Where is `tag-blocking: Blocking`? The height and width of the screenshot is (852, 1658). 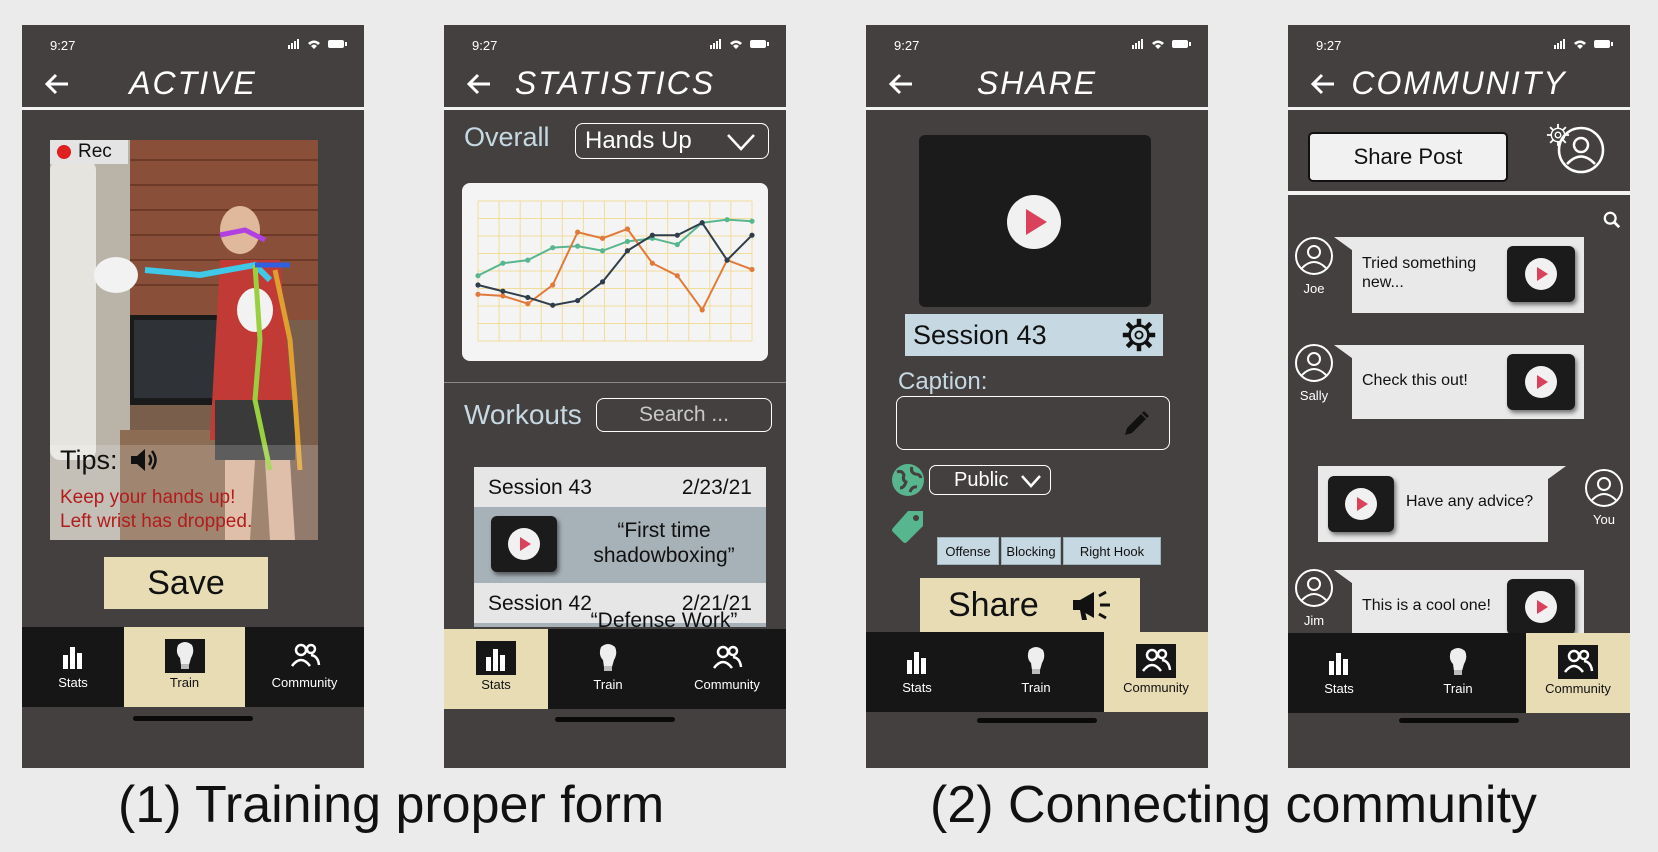
tag-blocking: Blocking is located at coordinates (1031, 551).